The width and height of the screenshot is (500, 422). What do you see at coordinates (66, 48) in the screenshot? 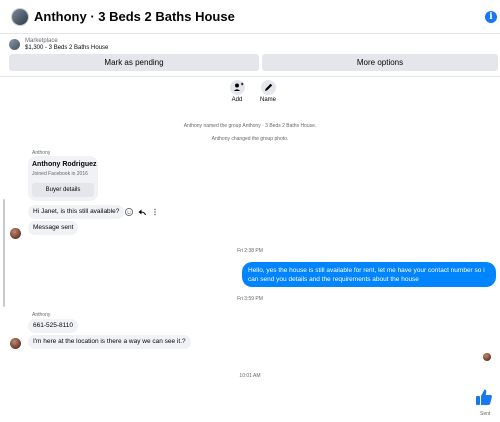
I see `listing-title: $1,300 - 3 Beds 2 Baths House` at bounding box center [66, 48].